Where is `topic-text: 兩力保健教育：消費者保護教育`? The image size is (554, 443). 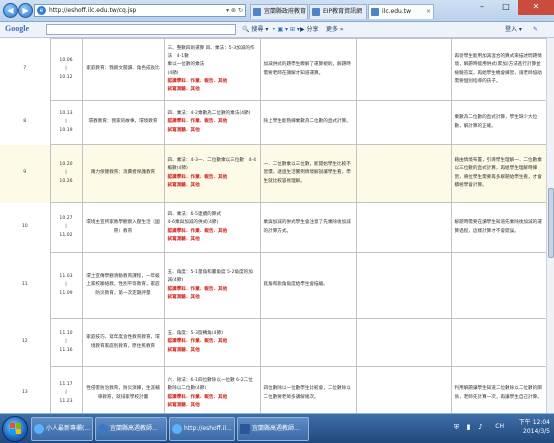 topic-text: 兩力保健教育：消費者保護教育 is located at coordinates (123, 173).